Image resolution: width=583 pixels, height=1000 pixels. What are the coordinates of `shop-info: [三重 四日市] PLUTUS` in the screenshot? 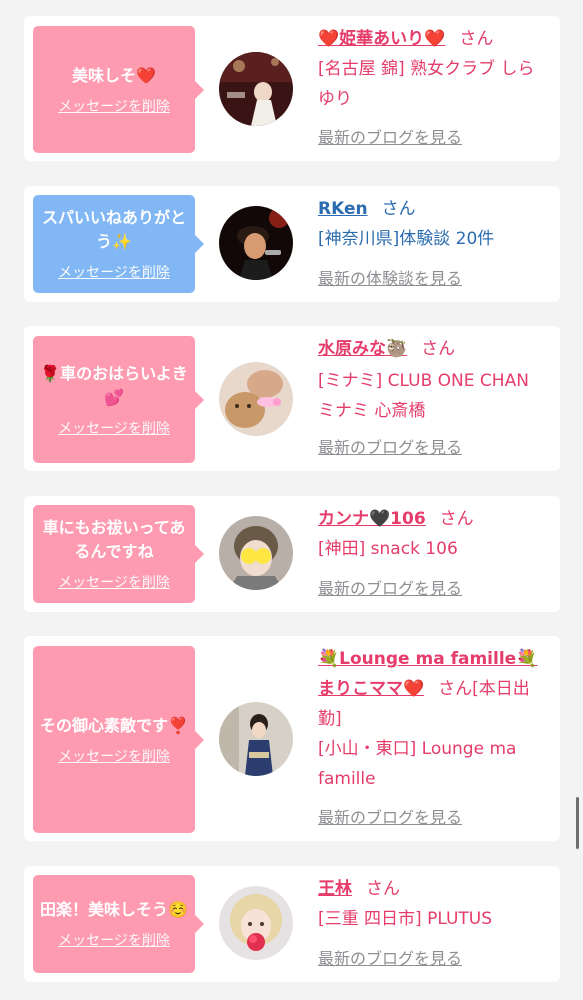 It's located at (405, 919).